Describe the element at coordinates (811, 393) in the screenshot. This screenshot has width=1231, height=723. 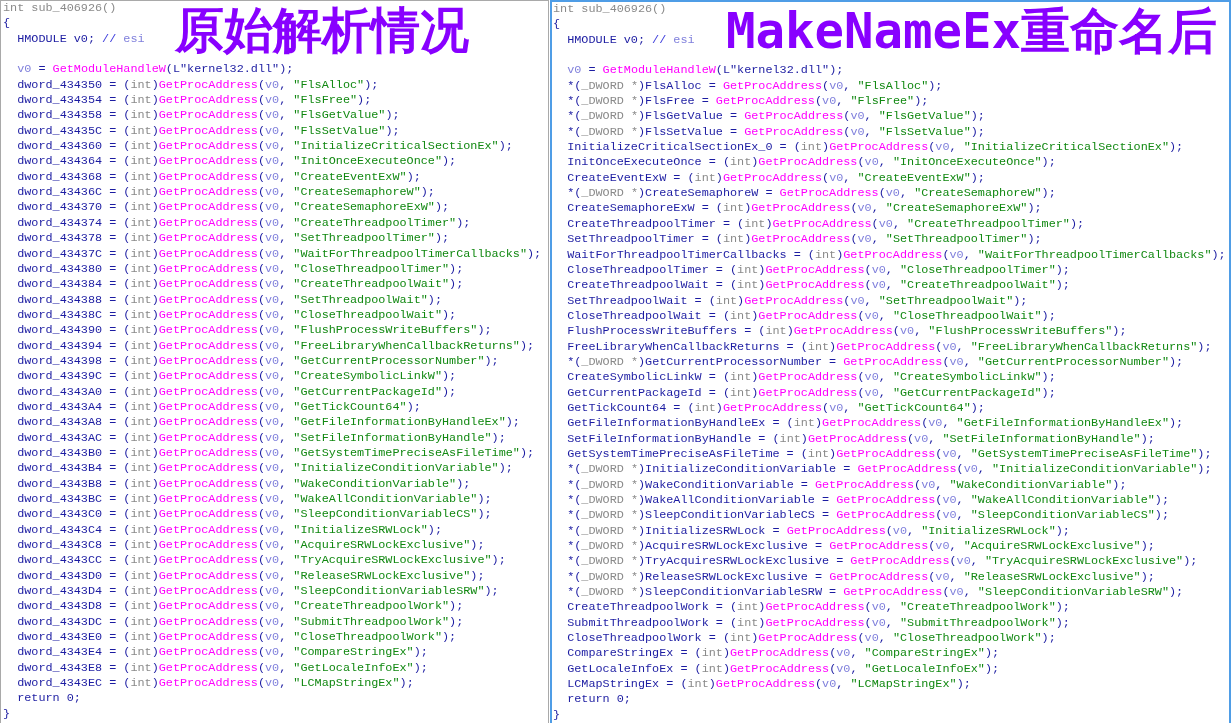
I see `code-line: GetCurrentPackageId = (int)GetProcAddress(v0, "GetCurrentPackageId");` at that location.